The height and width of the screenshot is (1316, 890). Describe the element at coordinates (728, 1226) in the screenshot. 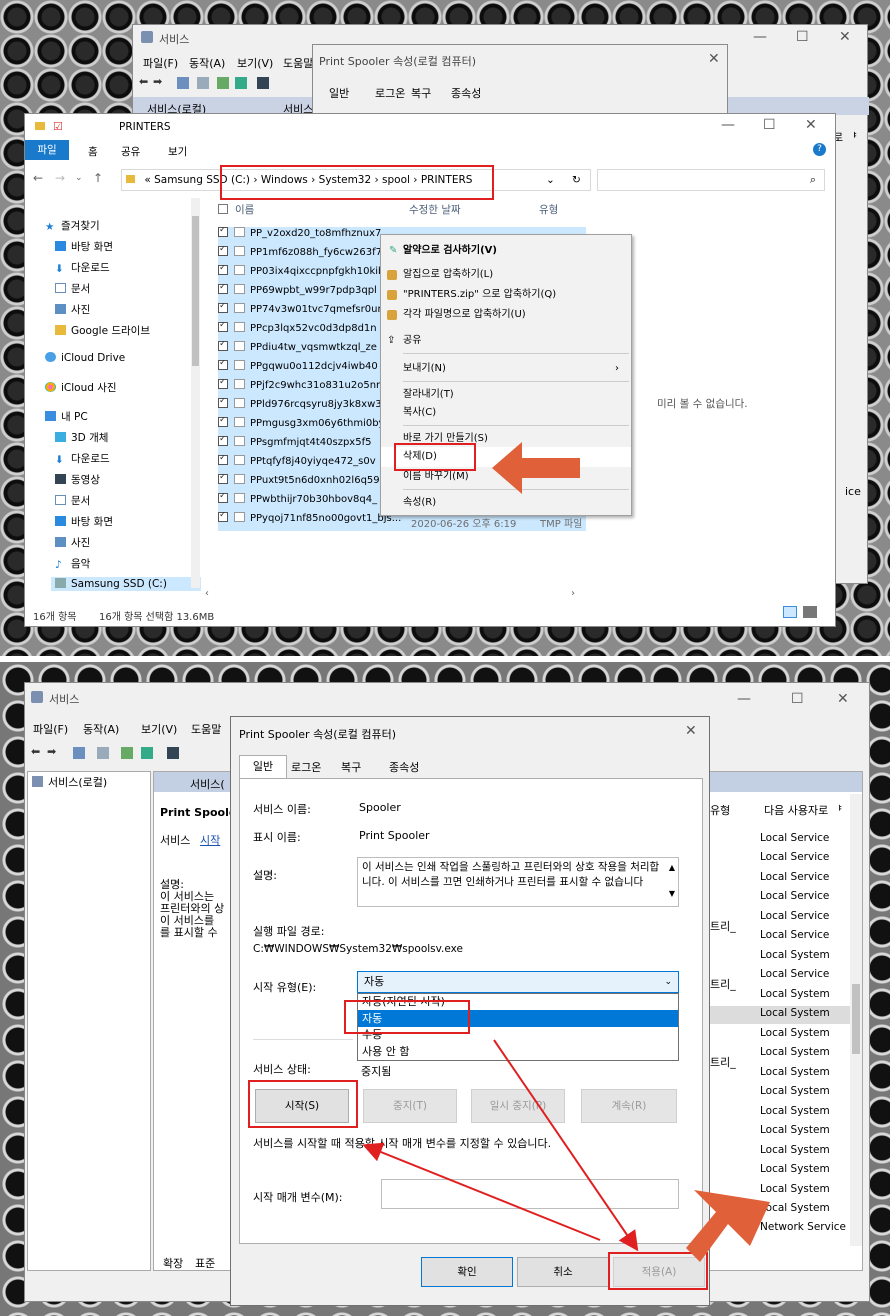

I see `arrow-orange-diag` at that location.